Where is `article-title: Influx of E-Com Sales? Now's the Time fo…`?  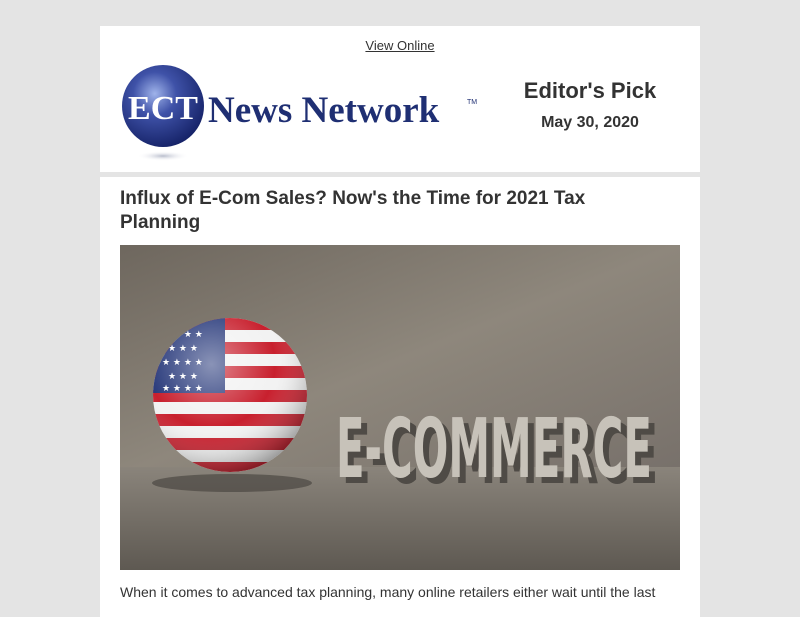
article-title: Influx of E-Com Sales? Now's the Time fo… is located at coordinates (390, 211).